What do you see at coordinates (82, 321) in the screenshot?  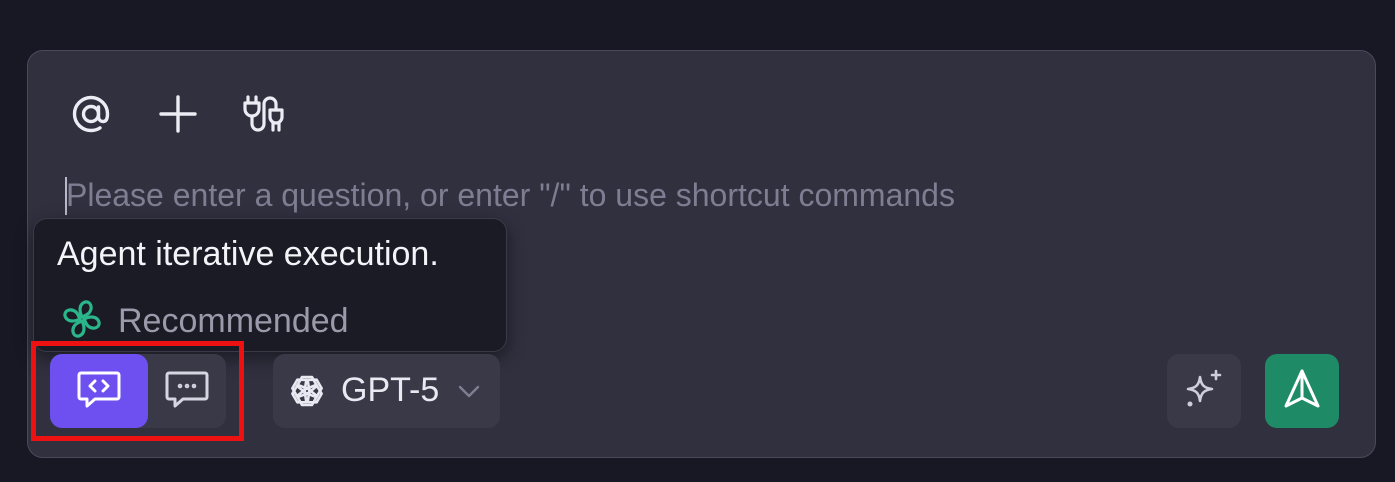 I see `sparkle-flower-icon` at bounding box center [82, 321].